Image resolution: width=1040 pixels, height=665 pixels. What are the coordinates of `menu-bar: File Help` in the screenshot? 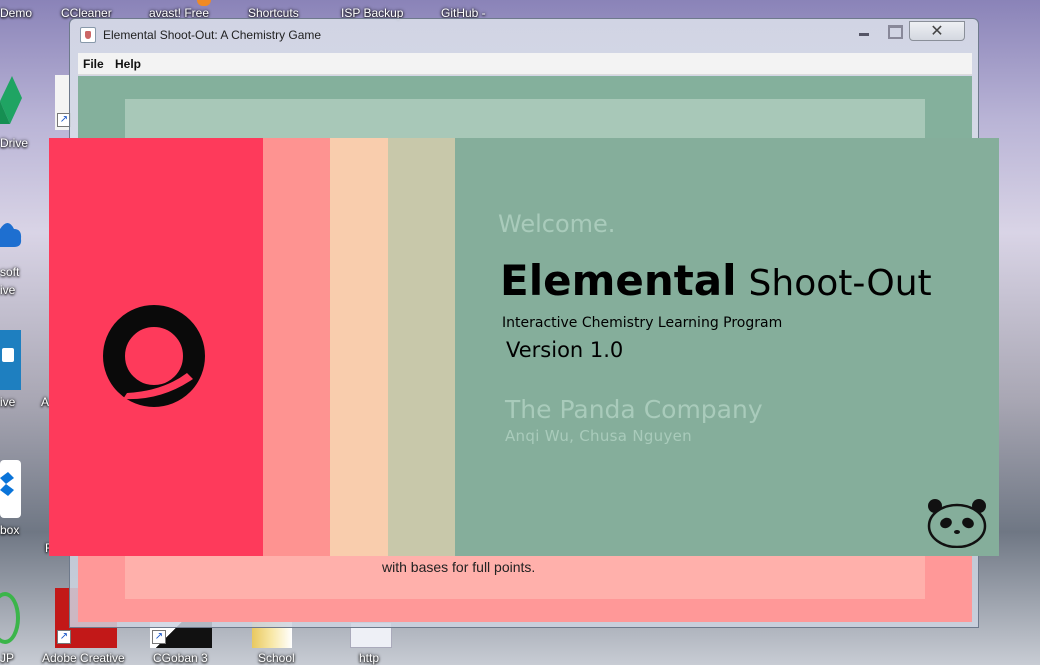 It's located at (525, 64).